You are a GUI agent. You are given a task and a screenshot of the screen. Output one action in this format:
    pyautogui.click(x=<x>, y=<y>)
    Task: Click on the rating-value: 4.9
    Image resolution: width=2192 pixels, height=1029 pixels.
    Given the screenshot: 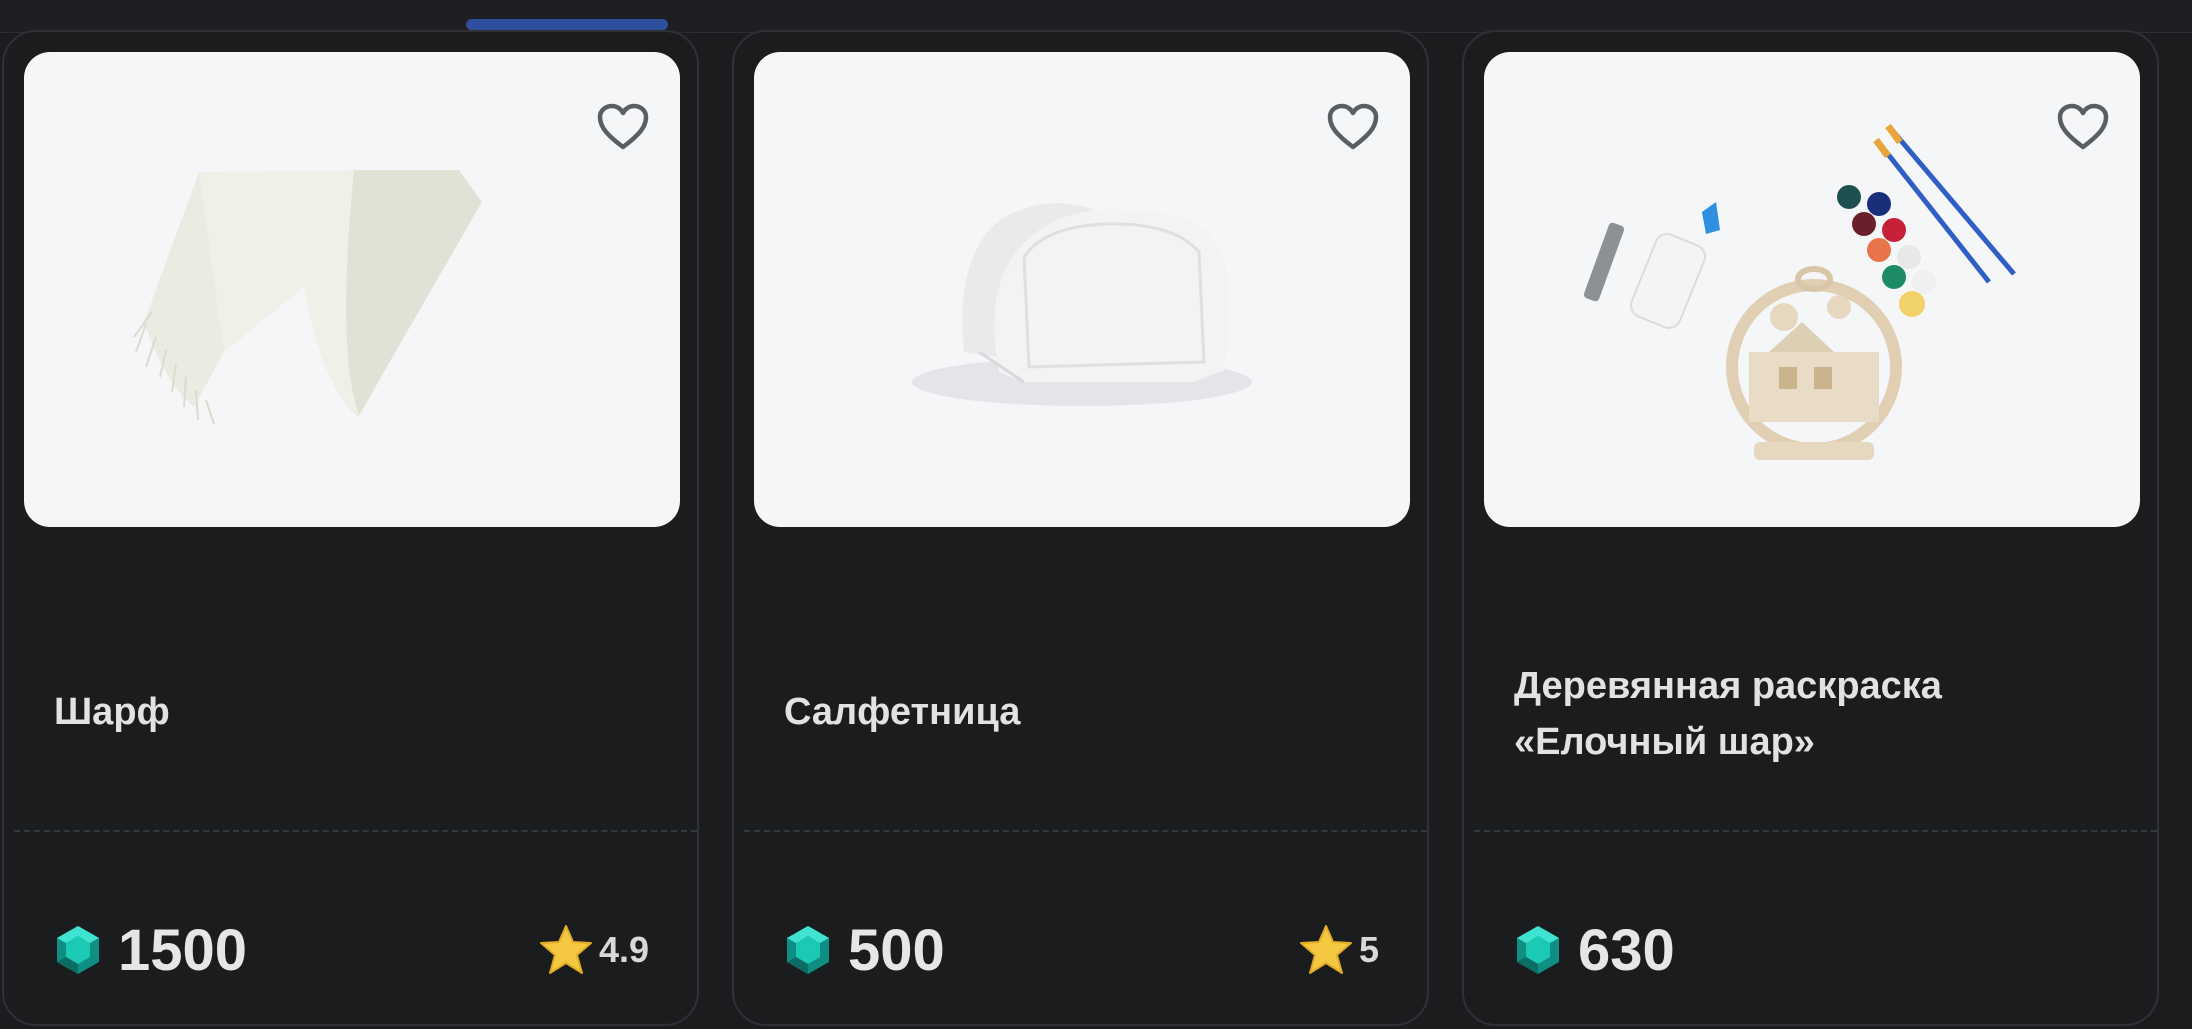 What is the action you would take?
    pyautogui.click(x=623, y=949)
    